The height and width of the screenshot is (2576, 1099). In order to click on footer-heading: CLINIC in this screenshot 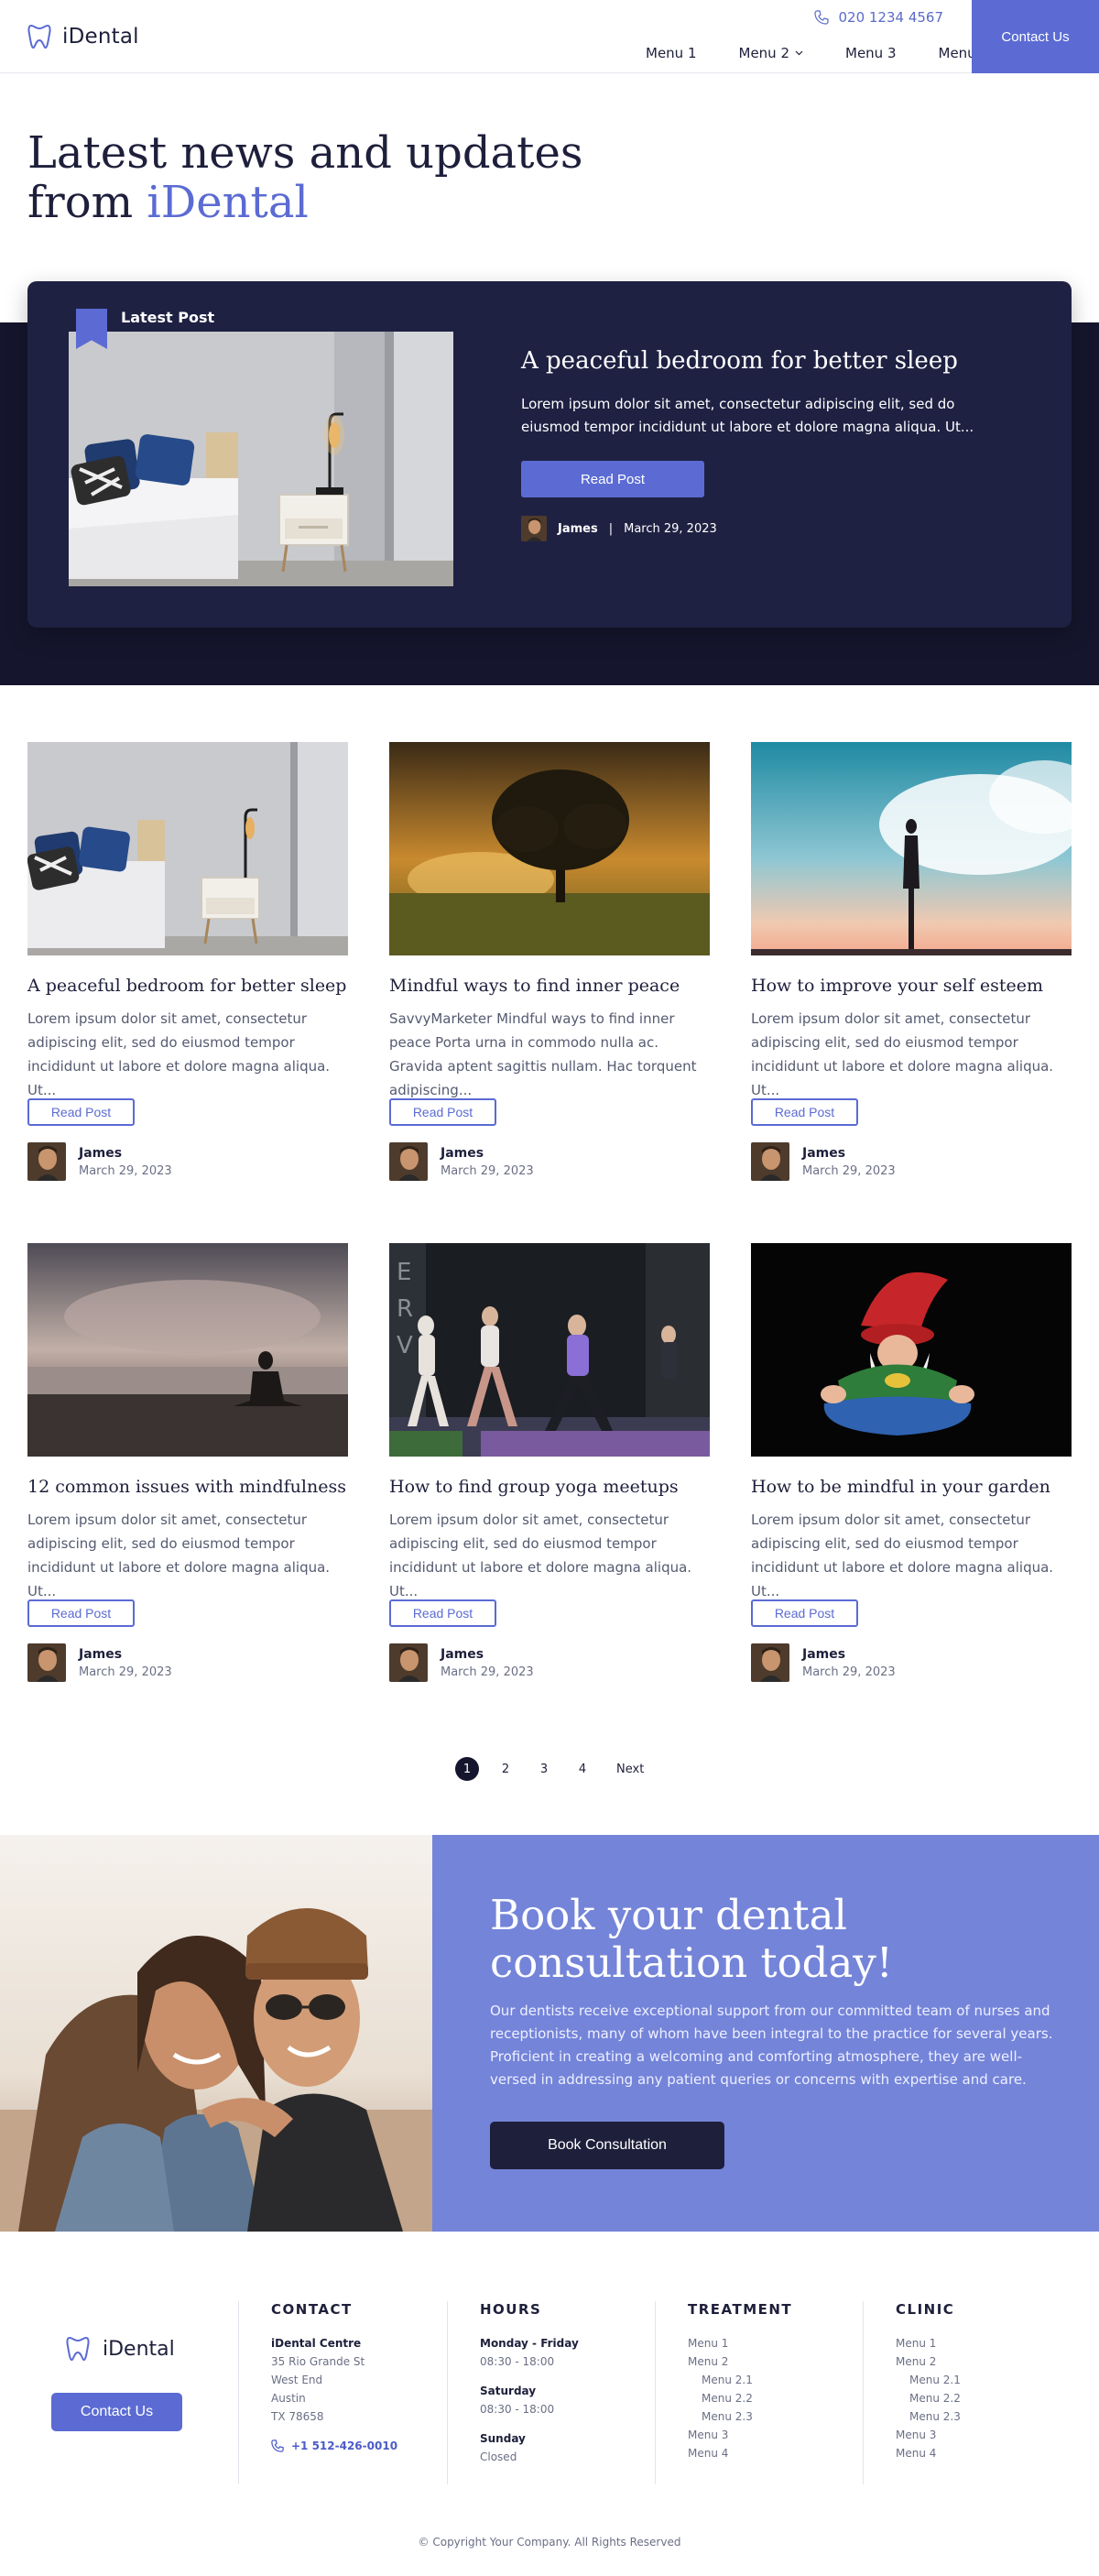, I will do `click(925, 2310)`.